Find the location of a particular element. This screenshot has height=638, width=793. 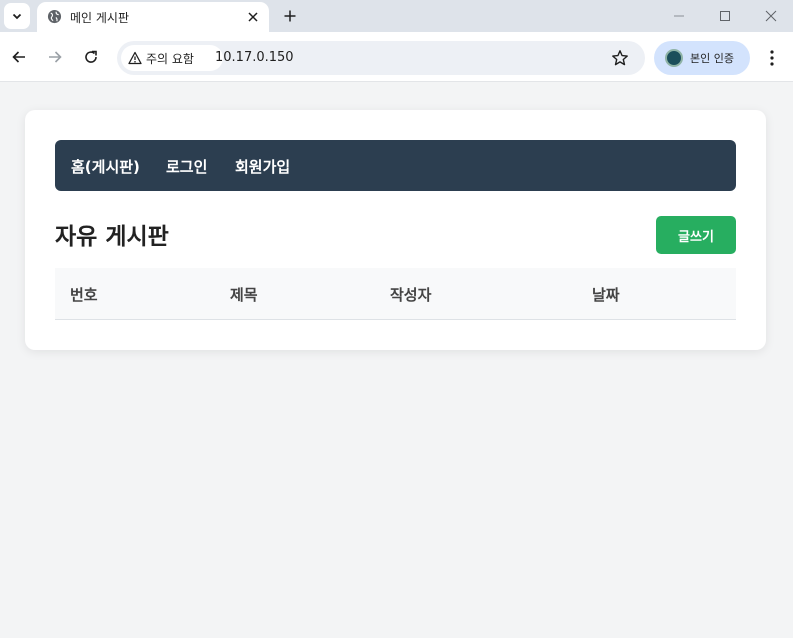

forward-button is located at coordinates (55, 57).